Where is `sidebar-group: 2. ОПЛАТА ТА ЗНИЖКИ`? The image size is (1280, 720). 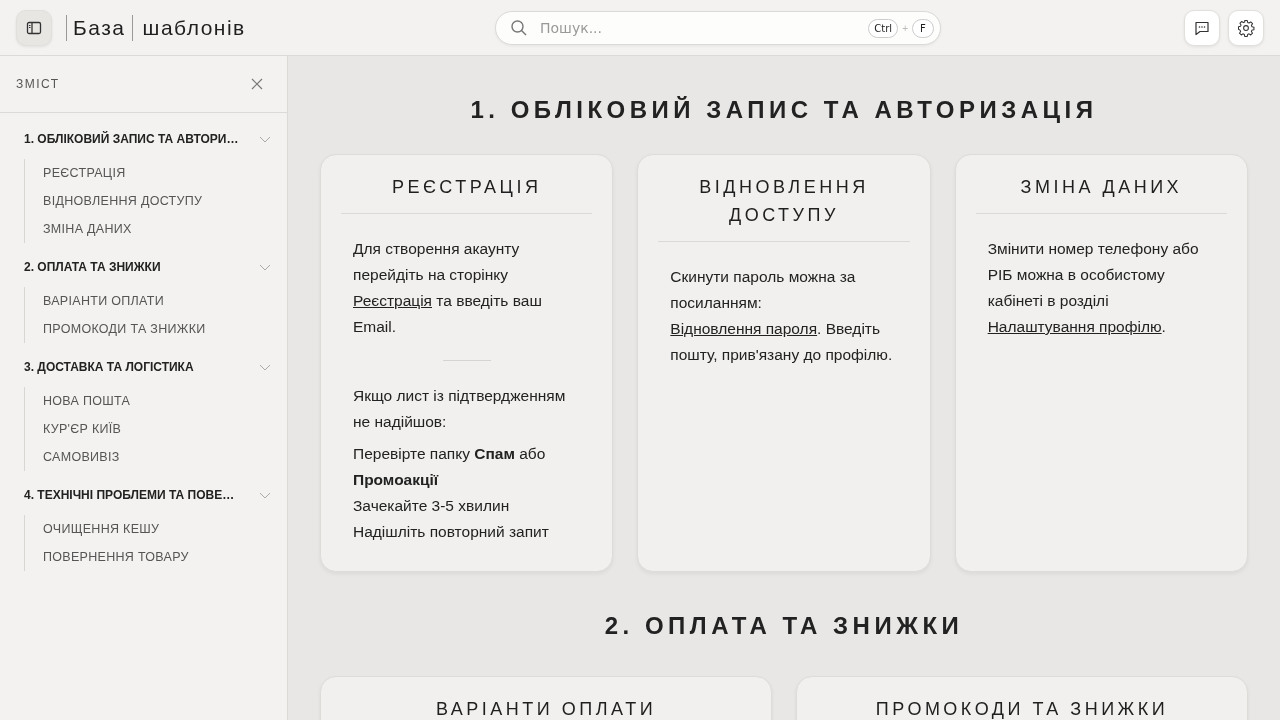 sidebar-group: 2. ОПЛАТА ТА ЗНИЖКИ is located at coordinates (147, 267).